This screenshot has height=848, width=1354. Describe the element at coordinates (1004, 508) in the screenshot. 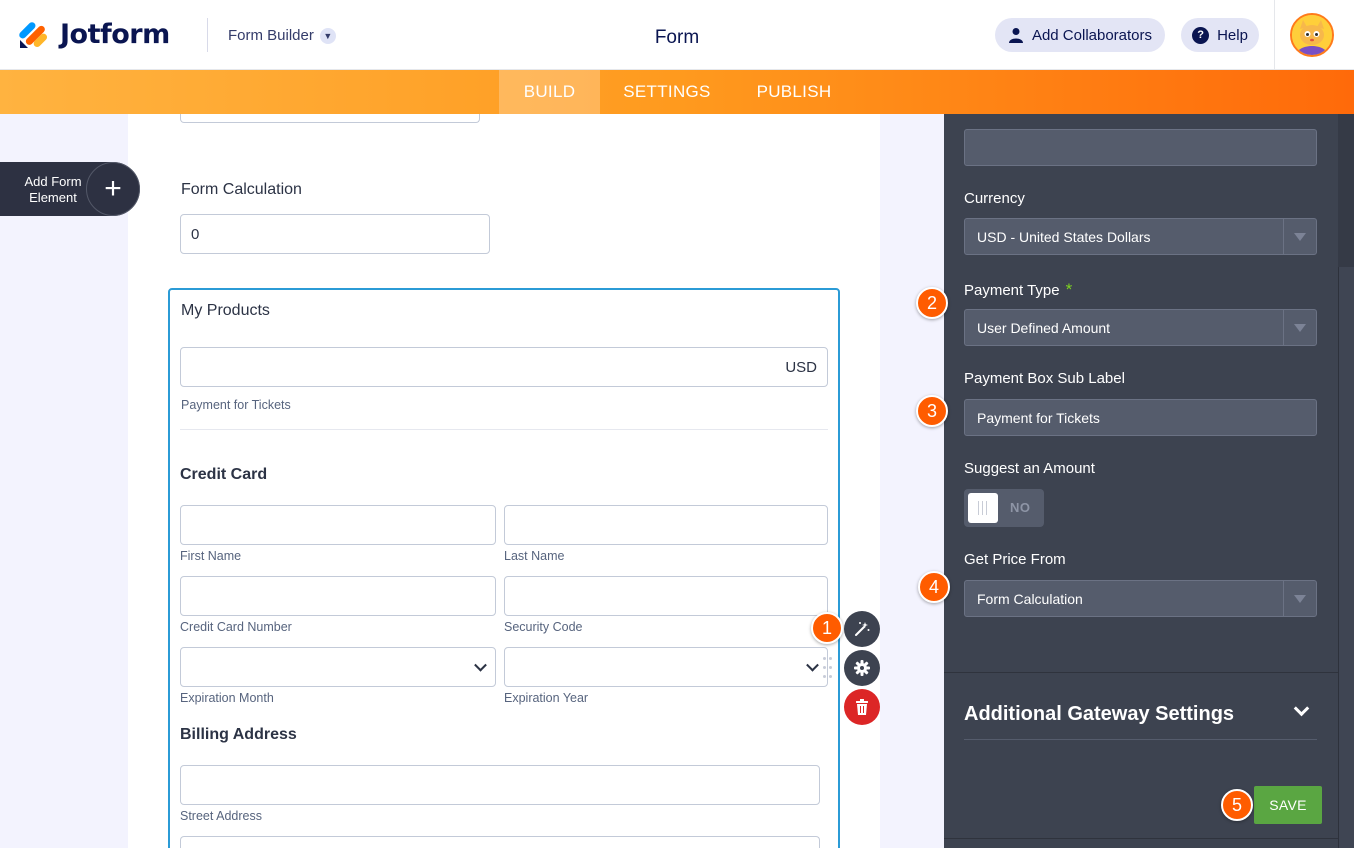

I see `suggest-amount-toggle: NO` at that location.